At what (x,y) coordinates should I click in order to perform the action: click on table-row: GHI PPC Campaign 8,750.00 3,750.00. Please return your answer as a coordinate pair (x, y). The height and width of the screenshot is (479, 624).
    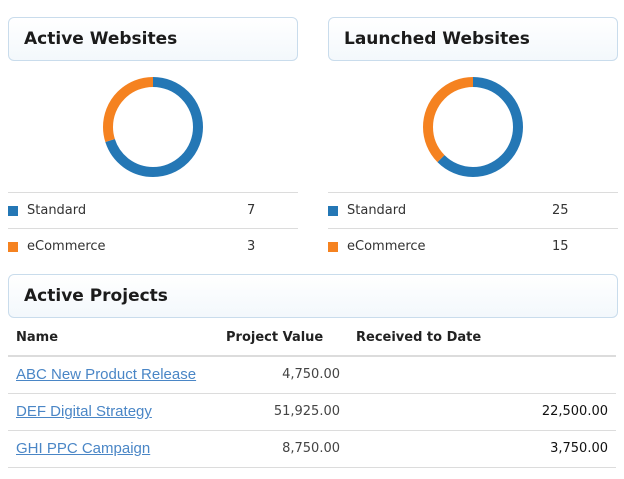
    Looking at the image, I should click on (312, 449).